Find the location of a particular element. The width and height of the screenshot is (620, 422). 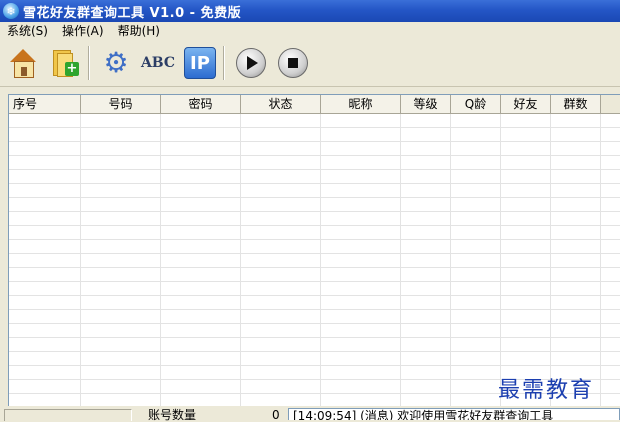

home-icon is located at coordinates (23, 63).